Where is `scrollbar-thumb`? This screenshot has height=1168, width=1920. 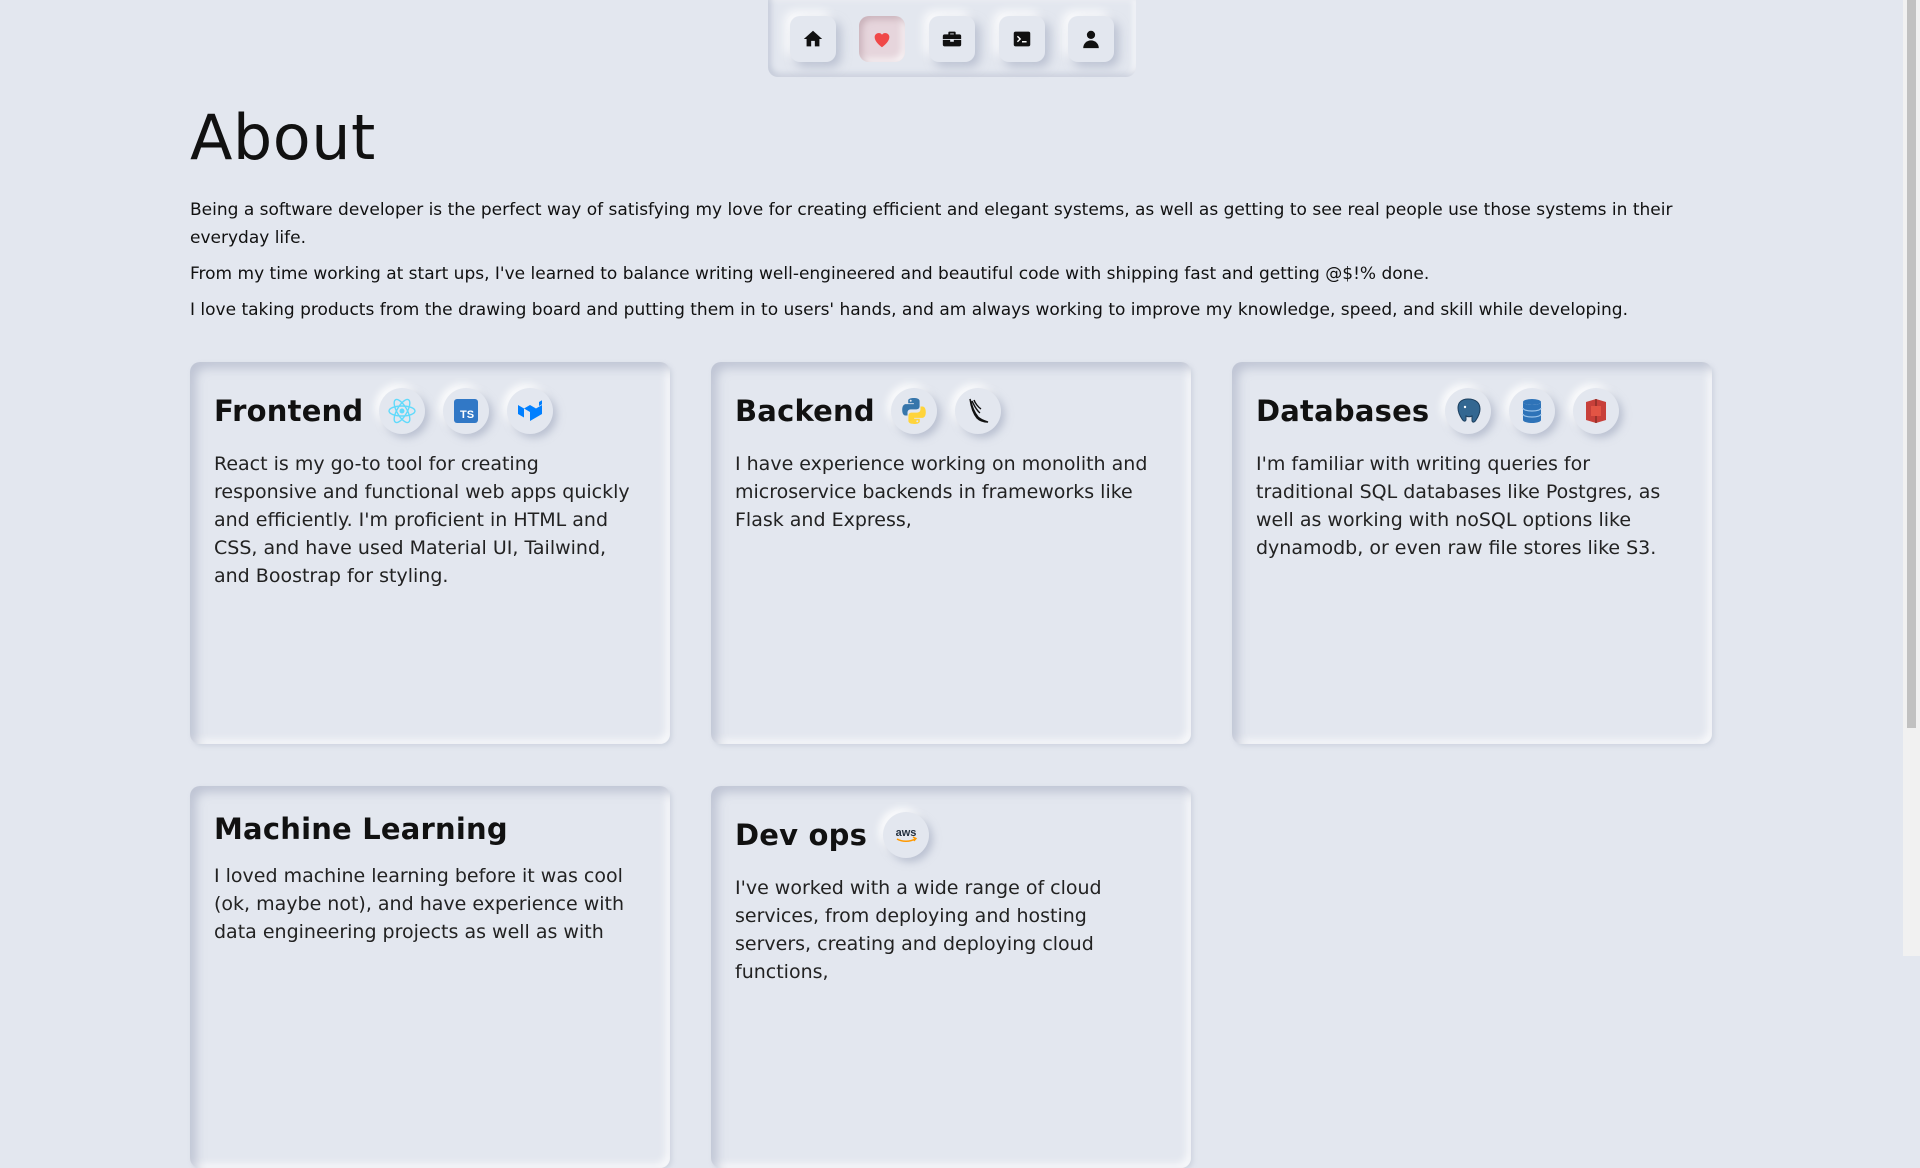
scrollbar-thumb is located at coordinates (1911, 364).